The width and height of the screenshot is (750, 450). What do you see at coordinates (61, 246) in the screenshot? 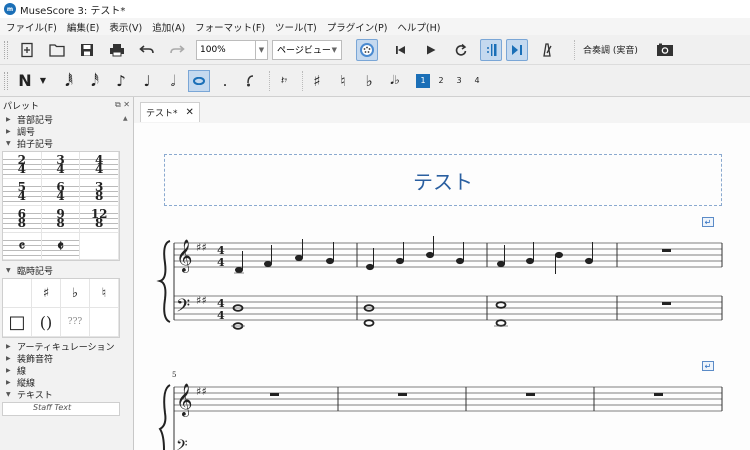
I see `time-signature-cell: 𝄵` at bounding box center [61, 246].